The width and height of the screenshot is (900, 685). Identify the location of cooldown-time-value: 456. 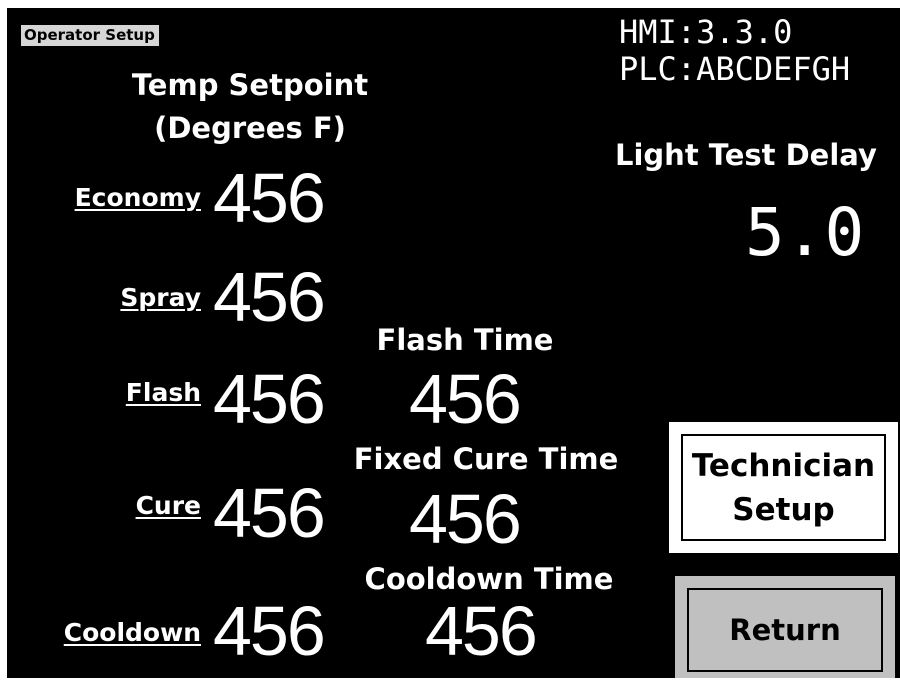
(481, 631).